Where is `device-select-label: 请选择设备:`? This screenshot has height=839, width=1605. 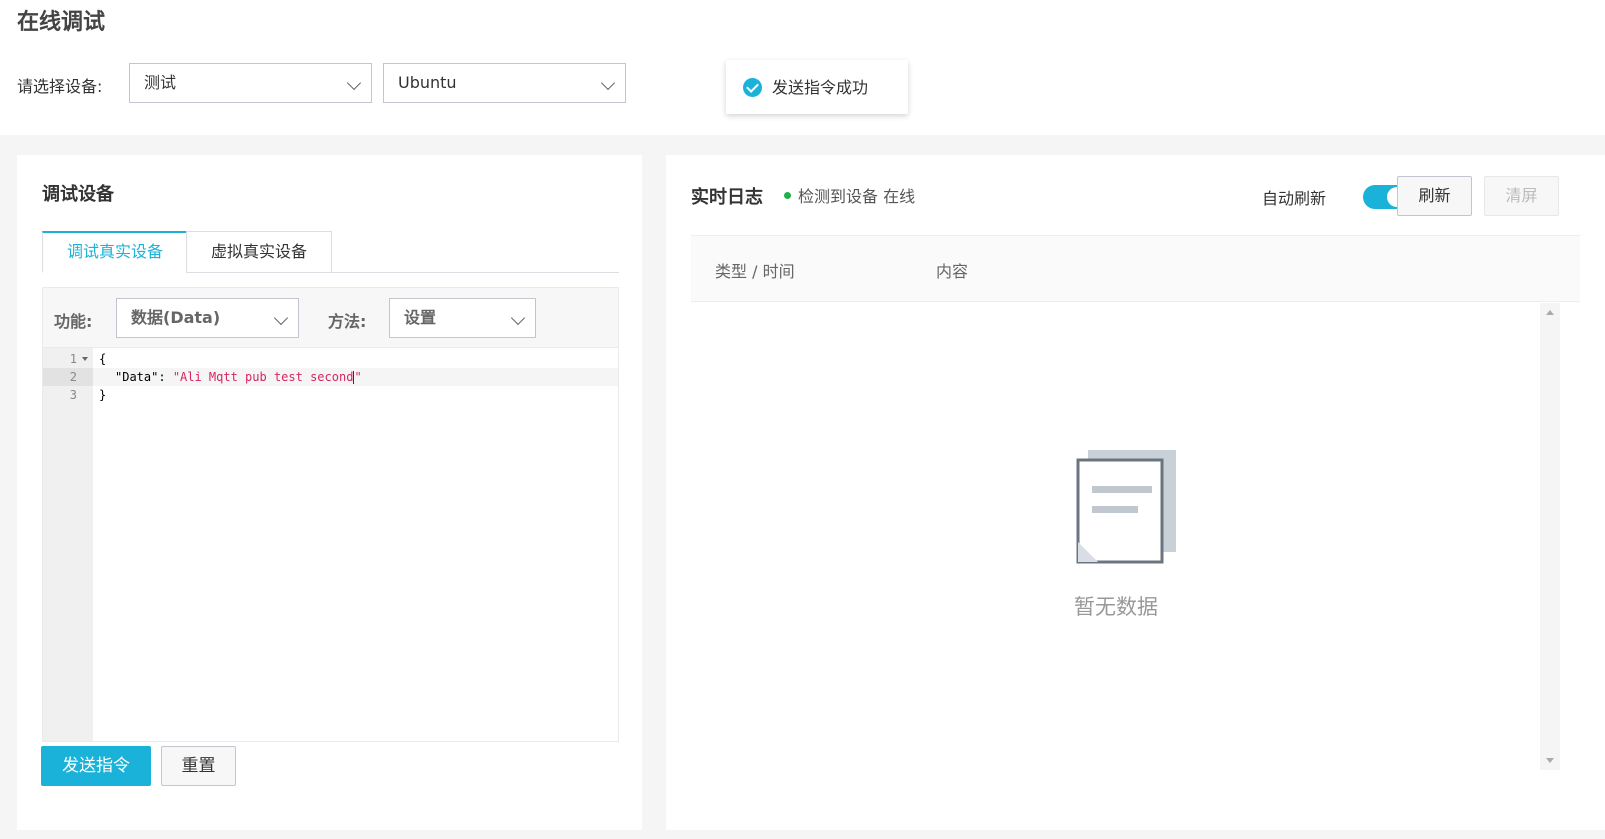
device-select-label: 请选择设备: is located at coordinates (60, 86).